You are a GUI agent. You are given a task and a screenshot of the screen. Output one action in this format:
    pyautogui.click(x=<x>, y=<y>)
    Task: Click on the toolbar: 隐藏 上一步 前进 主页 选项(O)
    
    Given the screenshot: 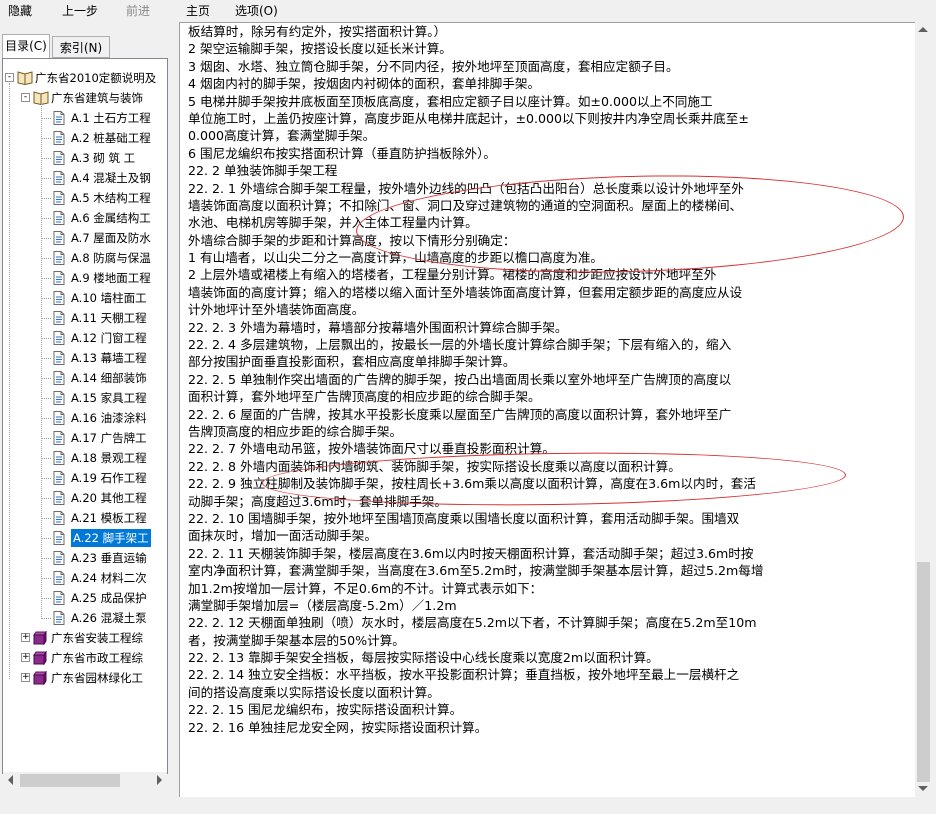 What is the action you would take?
    pyautogui.click(x=468, y=11)
    